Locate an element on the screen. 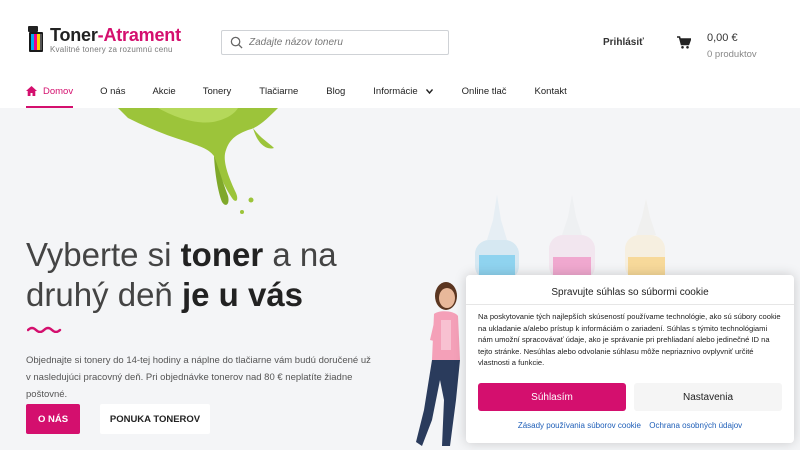 The image size is (800, 450). nav-item-tonery: Tonery is located at coordinates (217, 94).